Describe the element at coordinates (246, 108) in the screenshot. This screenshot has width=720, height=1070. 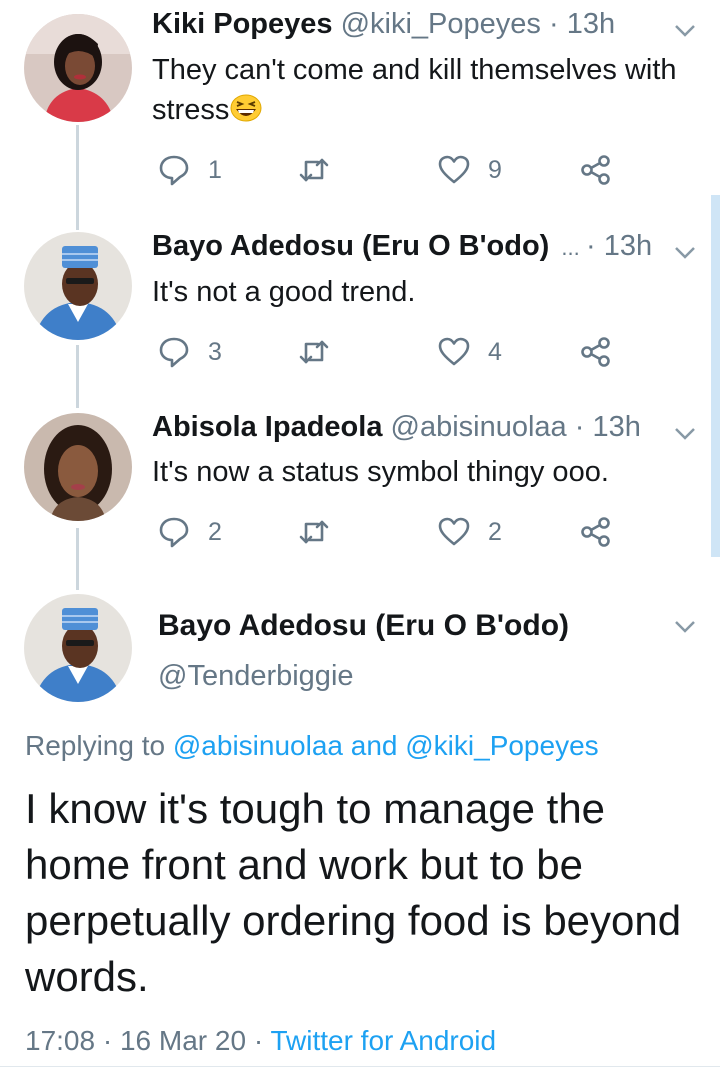
I see `grinning-squinting-face-icon` at that location.